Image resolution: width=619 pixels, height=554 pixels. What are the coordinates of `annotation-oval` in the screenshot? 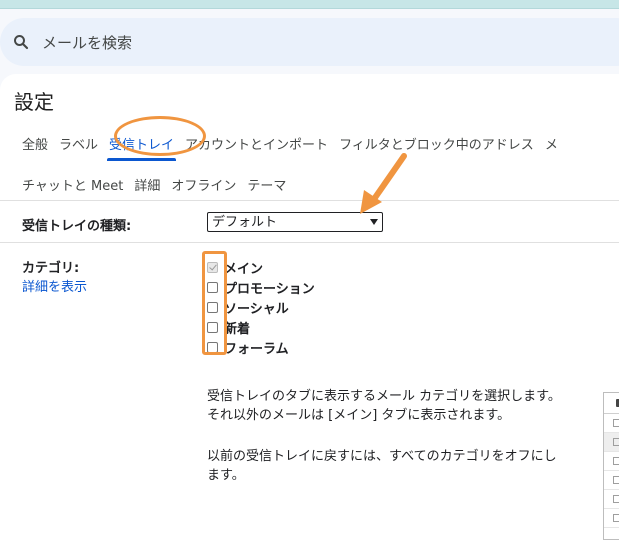 It's located at (160, 136).